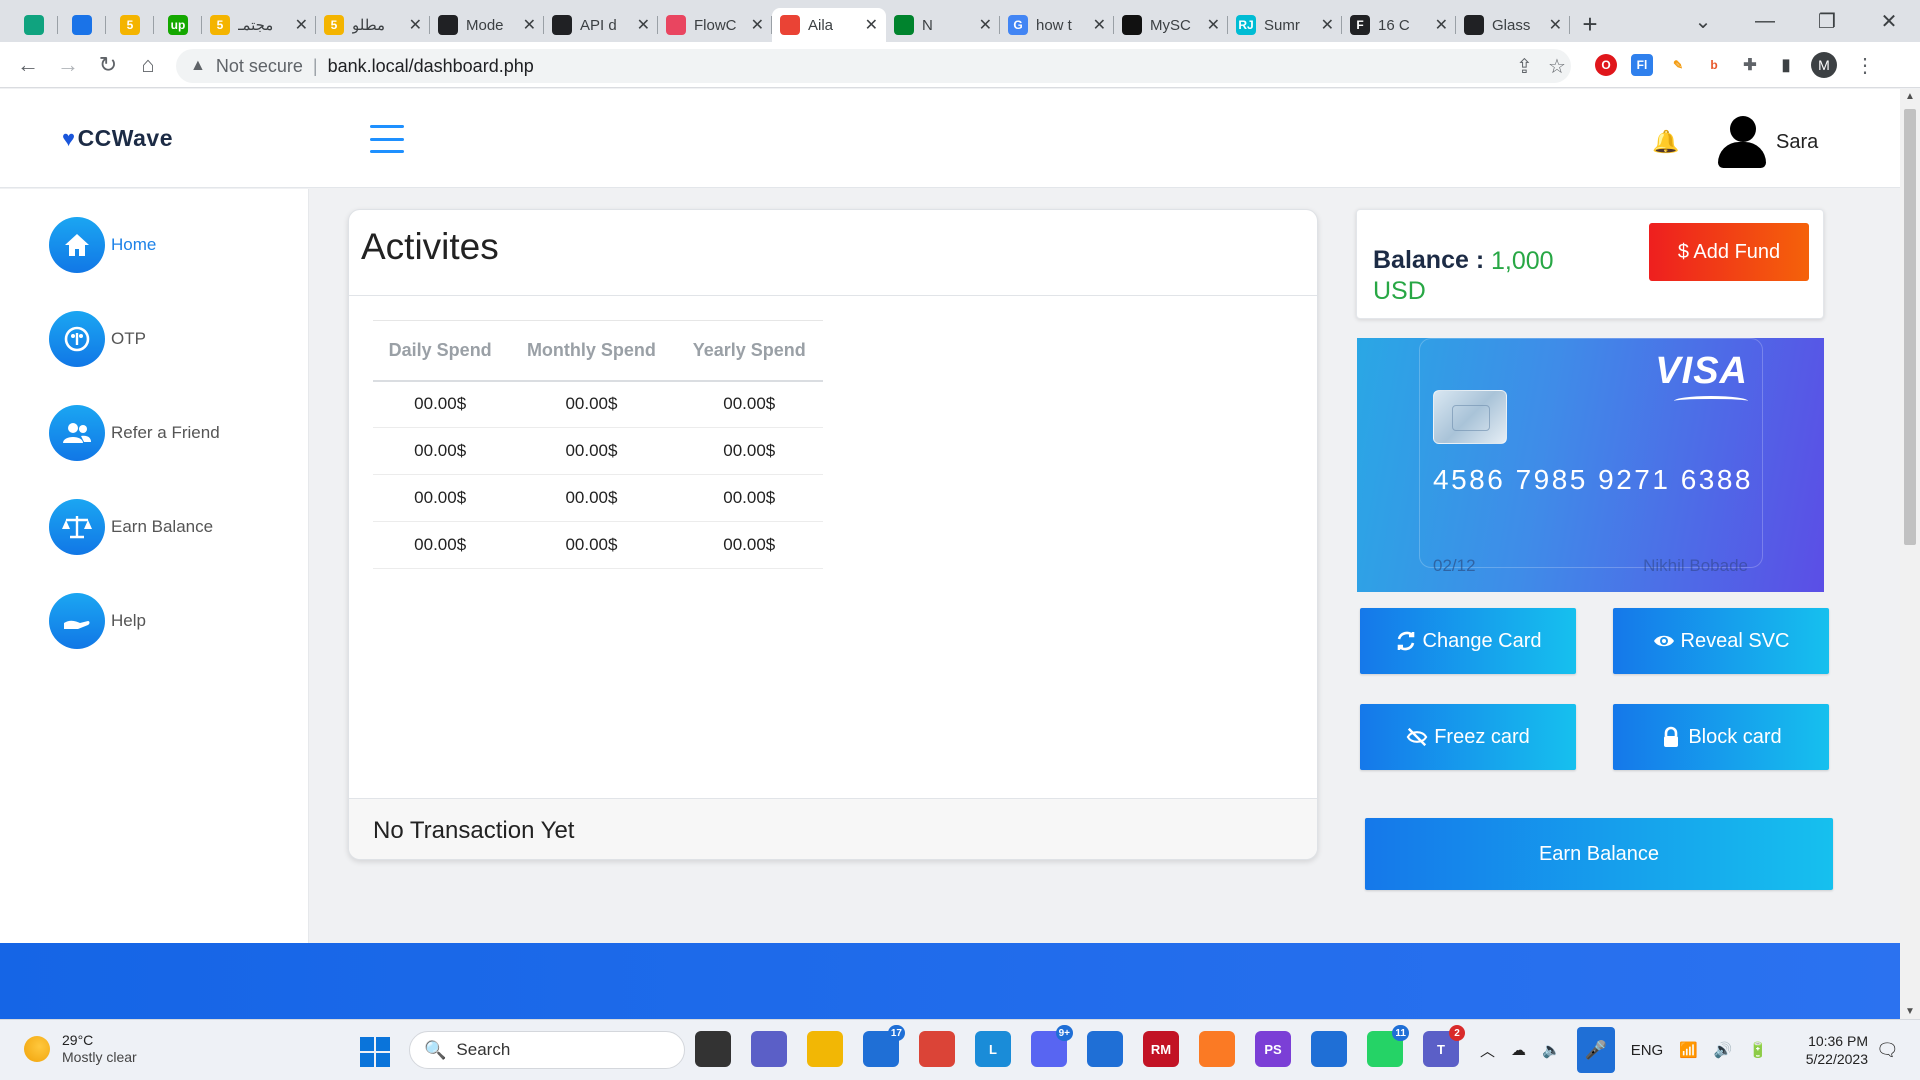  I want to click on forward-icon: →, so click(68, 65).